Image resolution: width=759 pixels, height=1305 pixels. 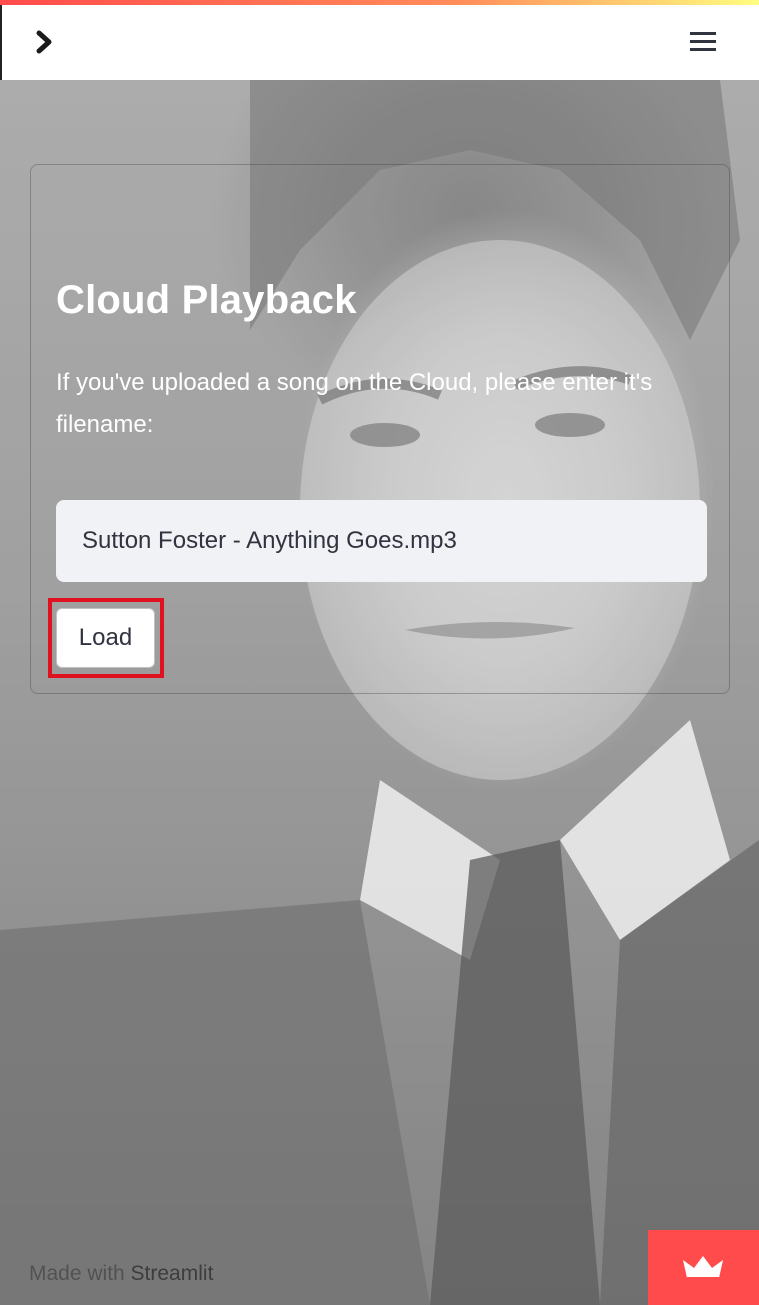 I want to click on crown-icon, so click(x=703, y=1267).